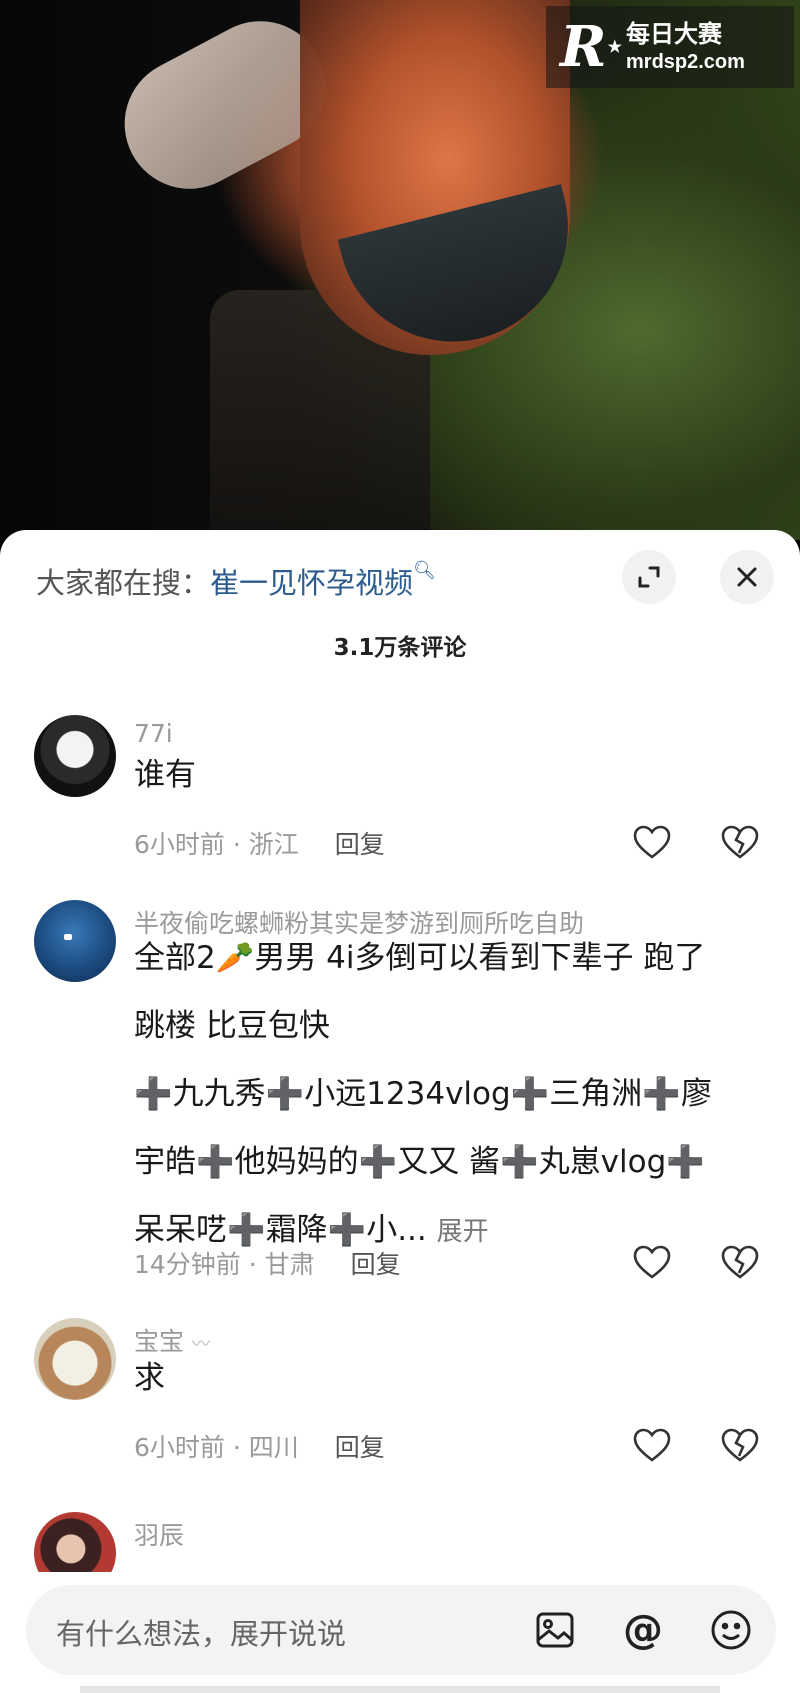 Image resolution: width=800 pixels, height=1693 pixels. What do you see at coordinates (674, 34) in the screenshot?
I see `watermark-brand: 每日大赛` at bounding box center [674, 34].